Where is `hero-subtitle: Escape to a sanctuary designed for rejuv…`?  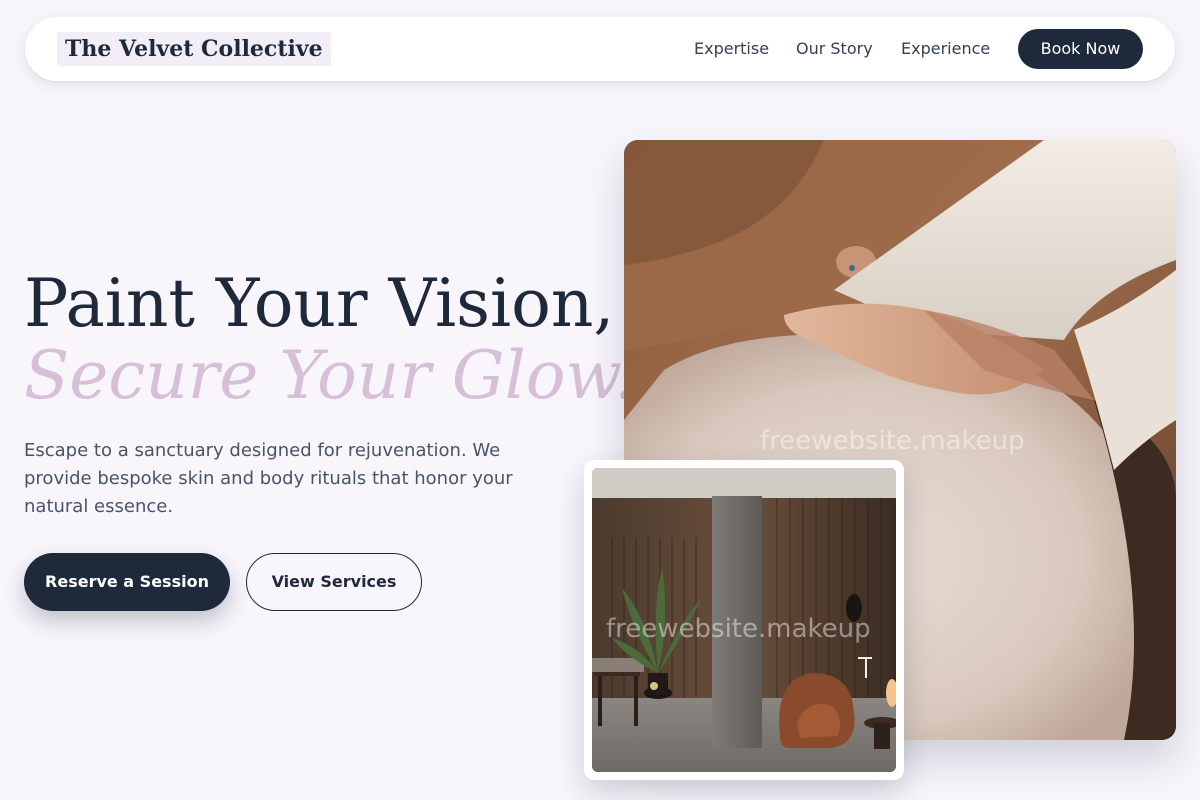
hero-subtitle: Escape to a sanctuary designed for rejuv… is located at coordinates (268, 478).